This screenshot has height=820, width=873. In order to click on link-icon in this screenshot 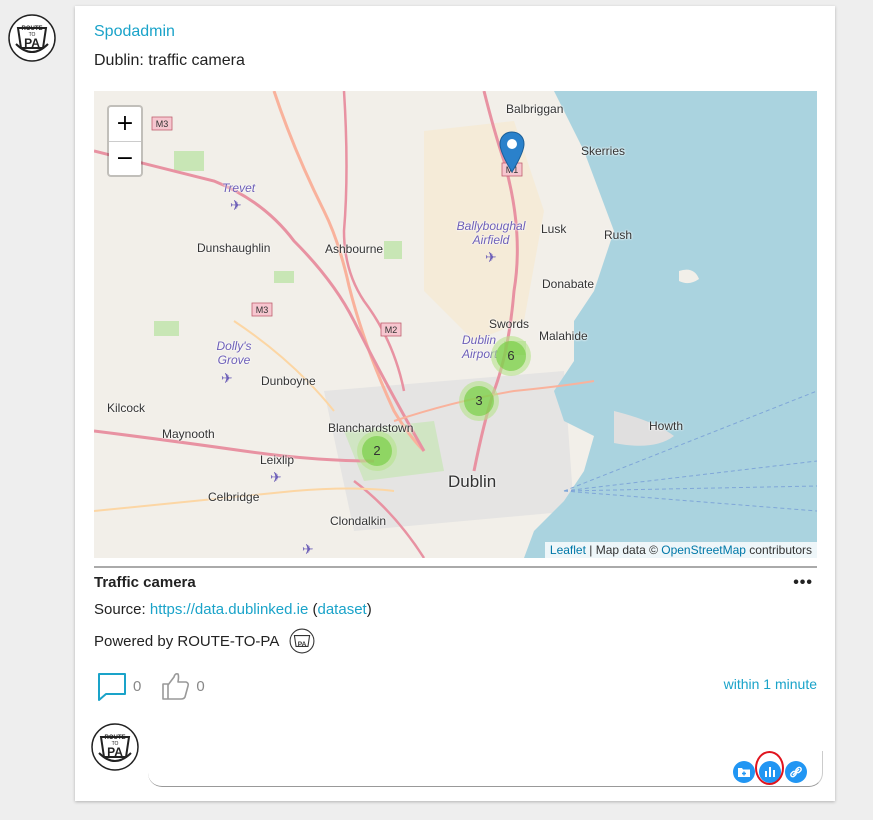, I will do `click(796, 772)`.